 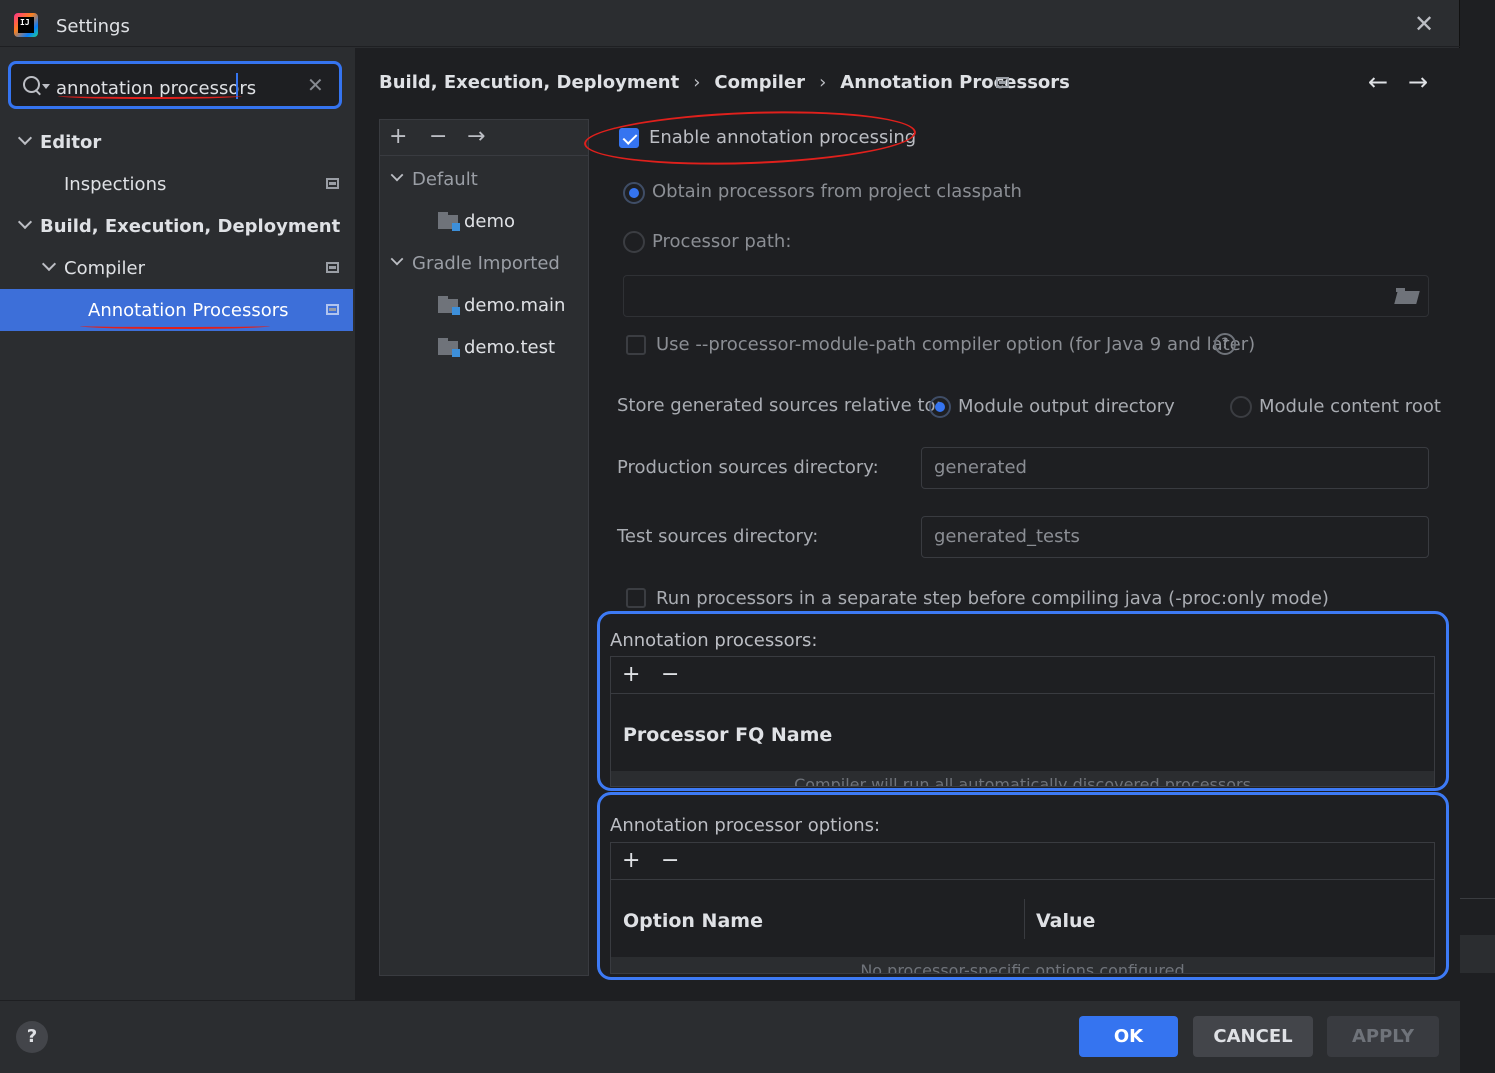 I want to click on breadcrumb-item: Compiler, so click(x=759, y=82).